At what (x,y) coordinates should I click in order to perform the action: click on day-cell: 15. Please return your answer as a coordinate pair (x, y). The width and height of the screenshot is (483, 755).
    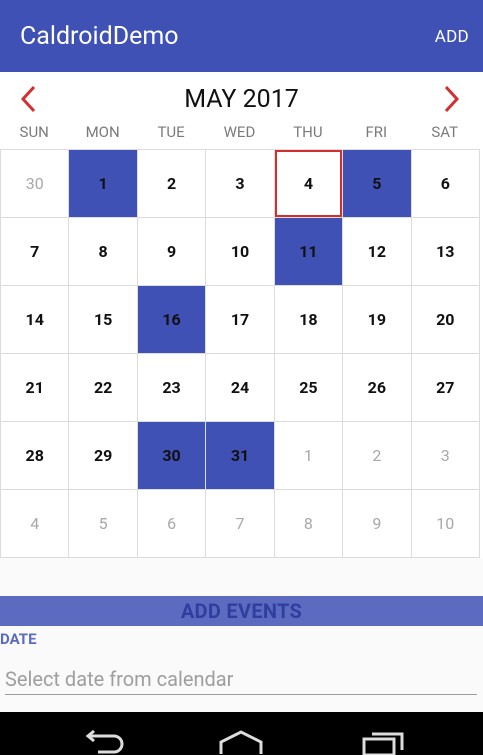
    Looking at the image, I should click on (103, 320).